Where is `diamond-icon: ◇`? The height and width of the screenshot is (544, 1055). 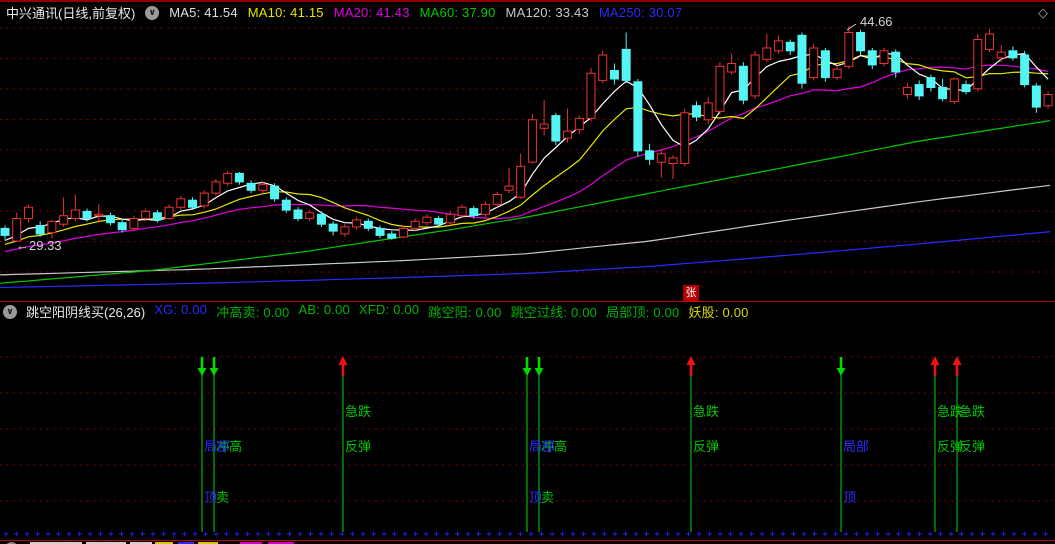
diamond-icon: ◇ is located at coordinates (1044, 12).